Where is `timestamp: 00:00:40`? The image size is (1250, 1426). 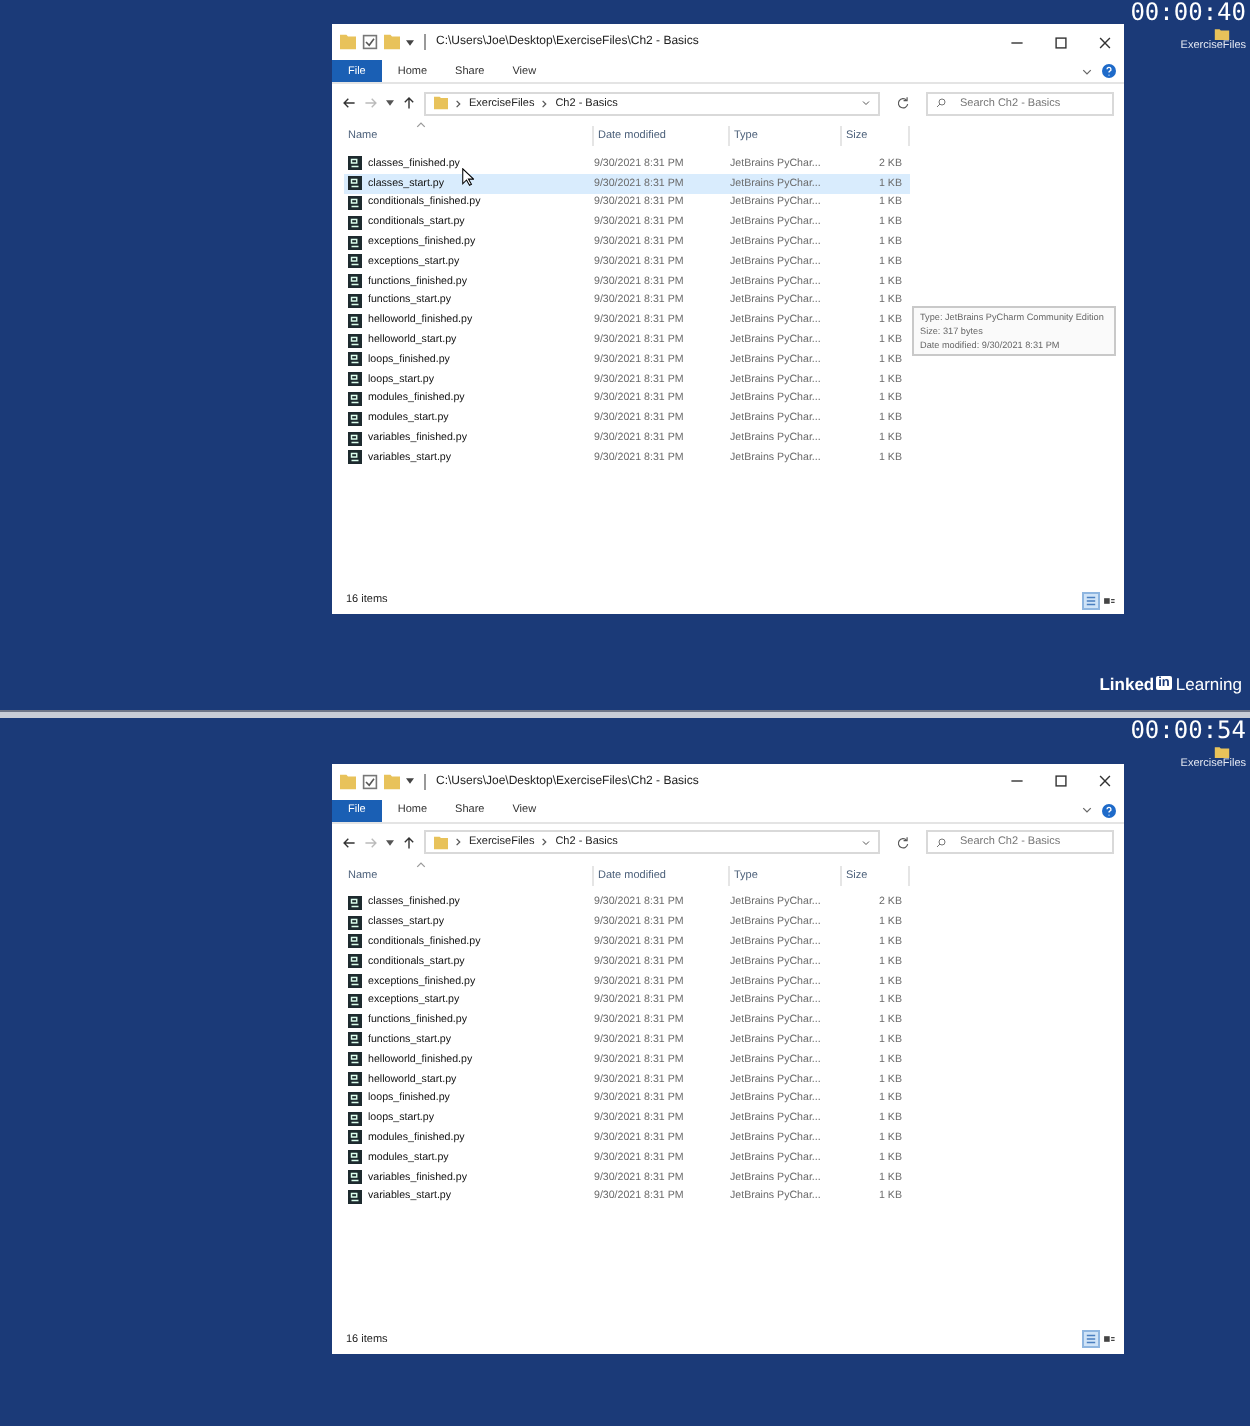 timestamp: 00:00:40 is located at coordinates (1188, 13).